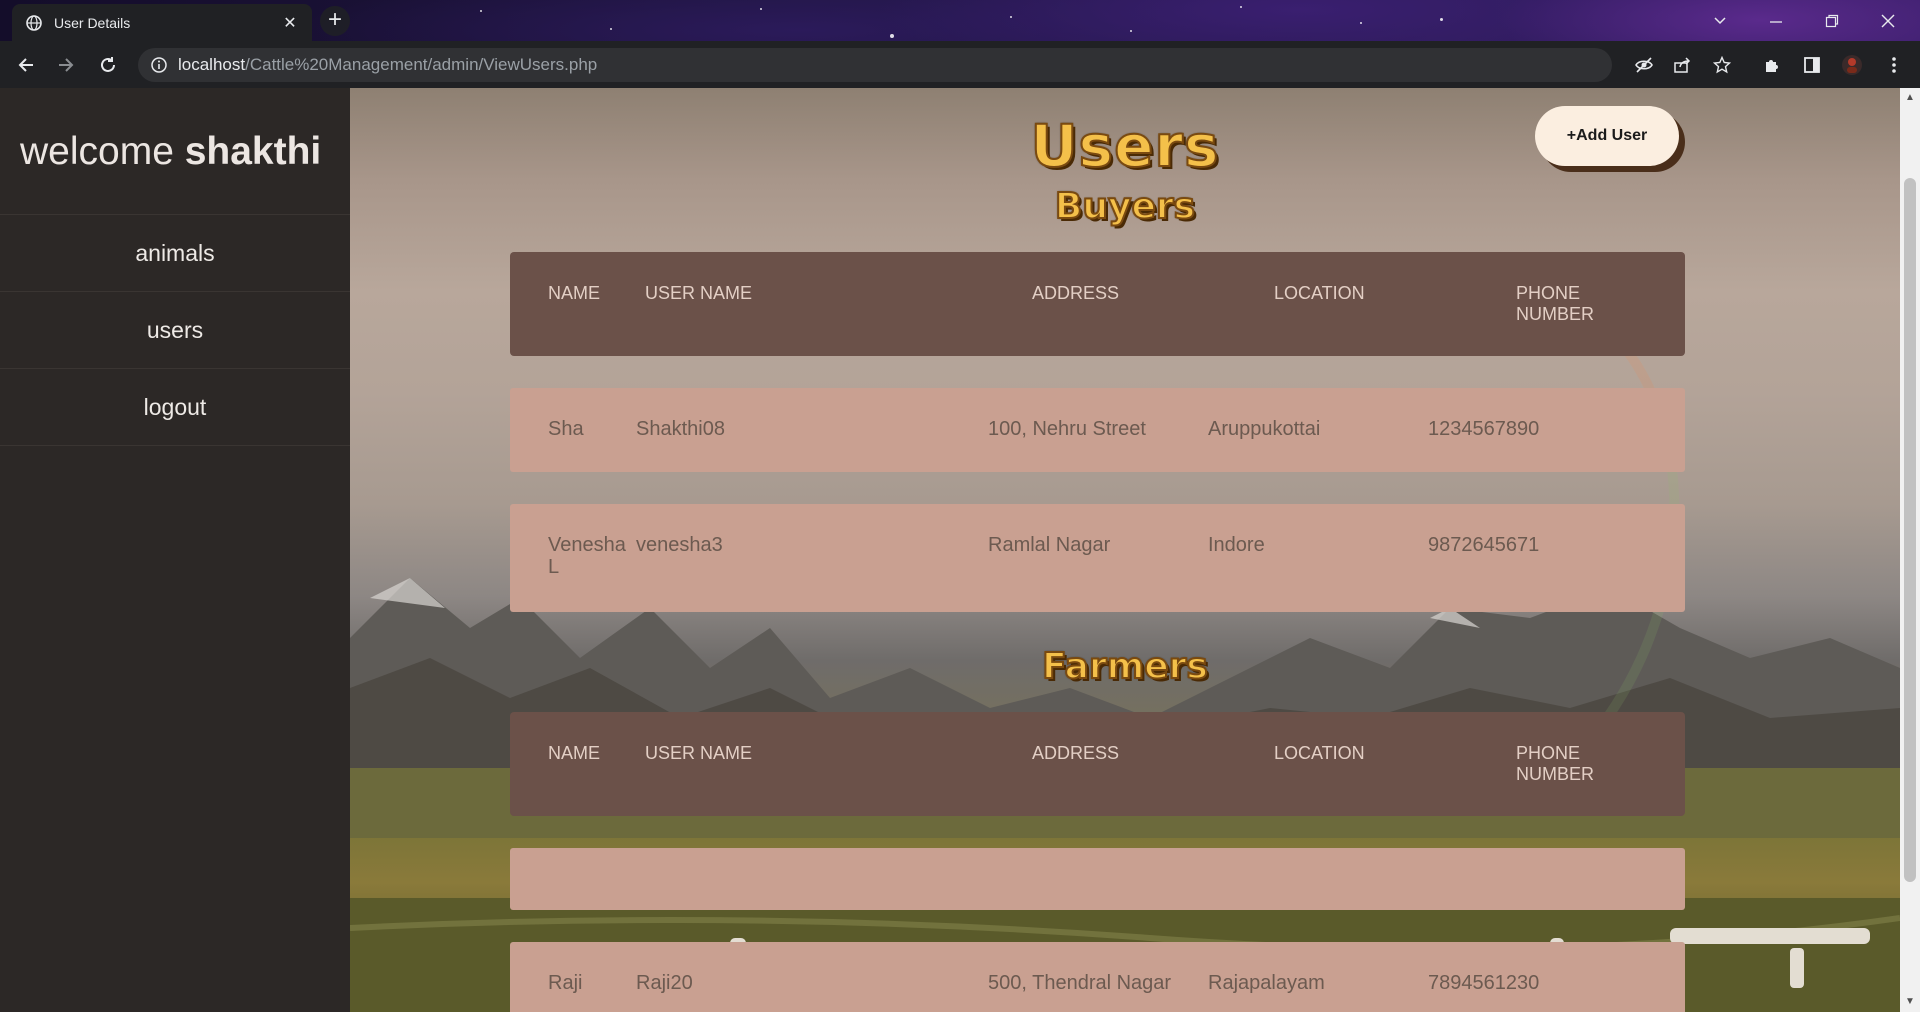  Describe the element at coordinates (1722, 65) in the screenshot. I see `bookmark-star-icon` at that location.